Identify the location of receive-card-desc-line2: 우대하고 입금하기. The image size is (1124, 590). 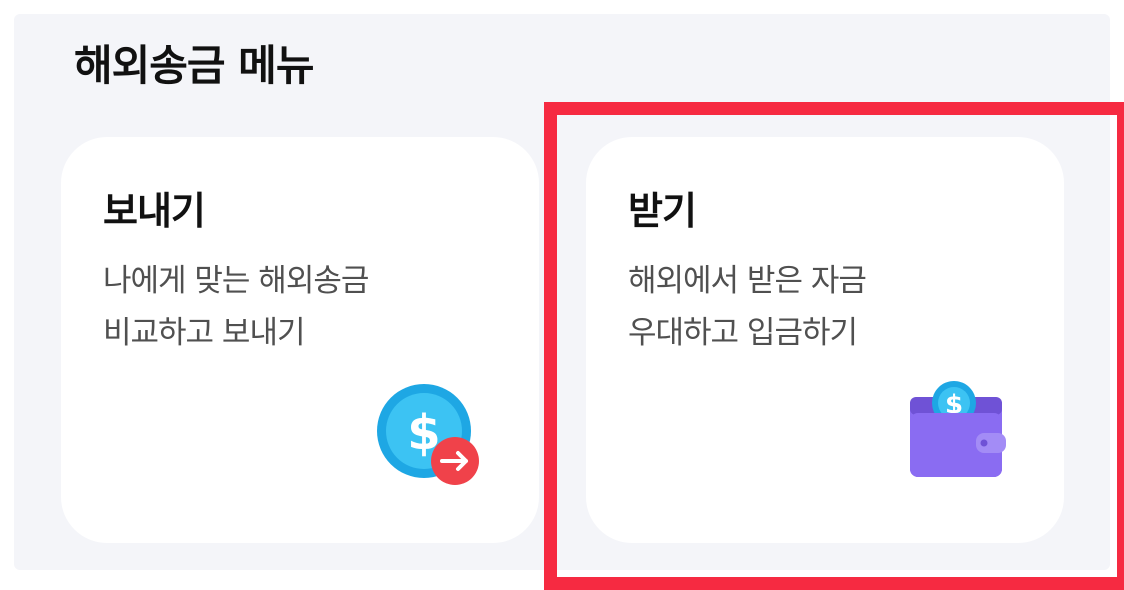
(743, 333).